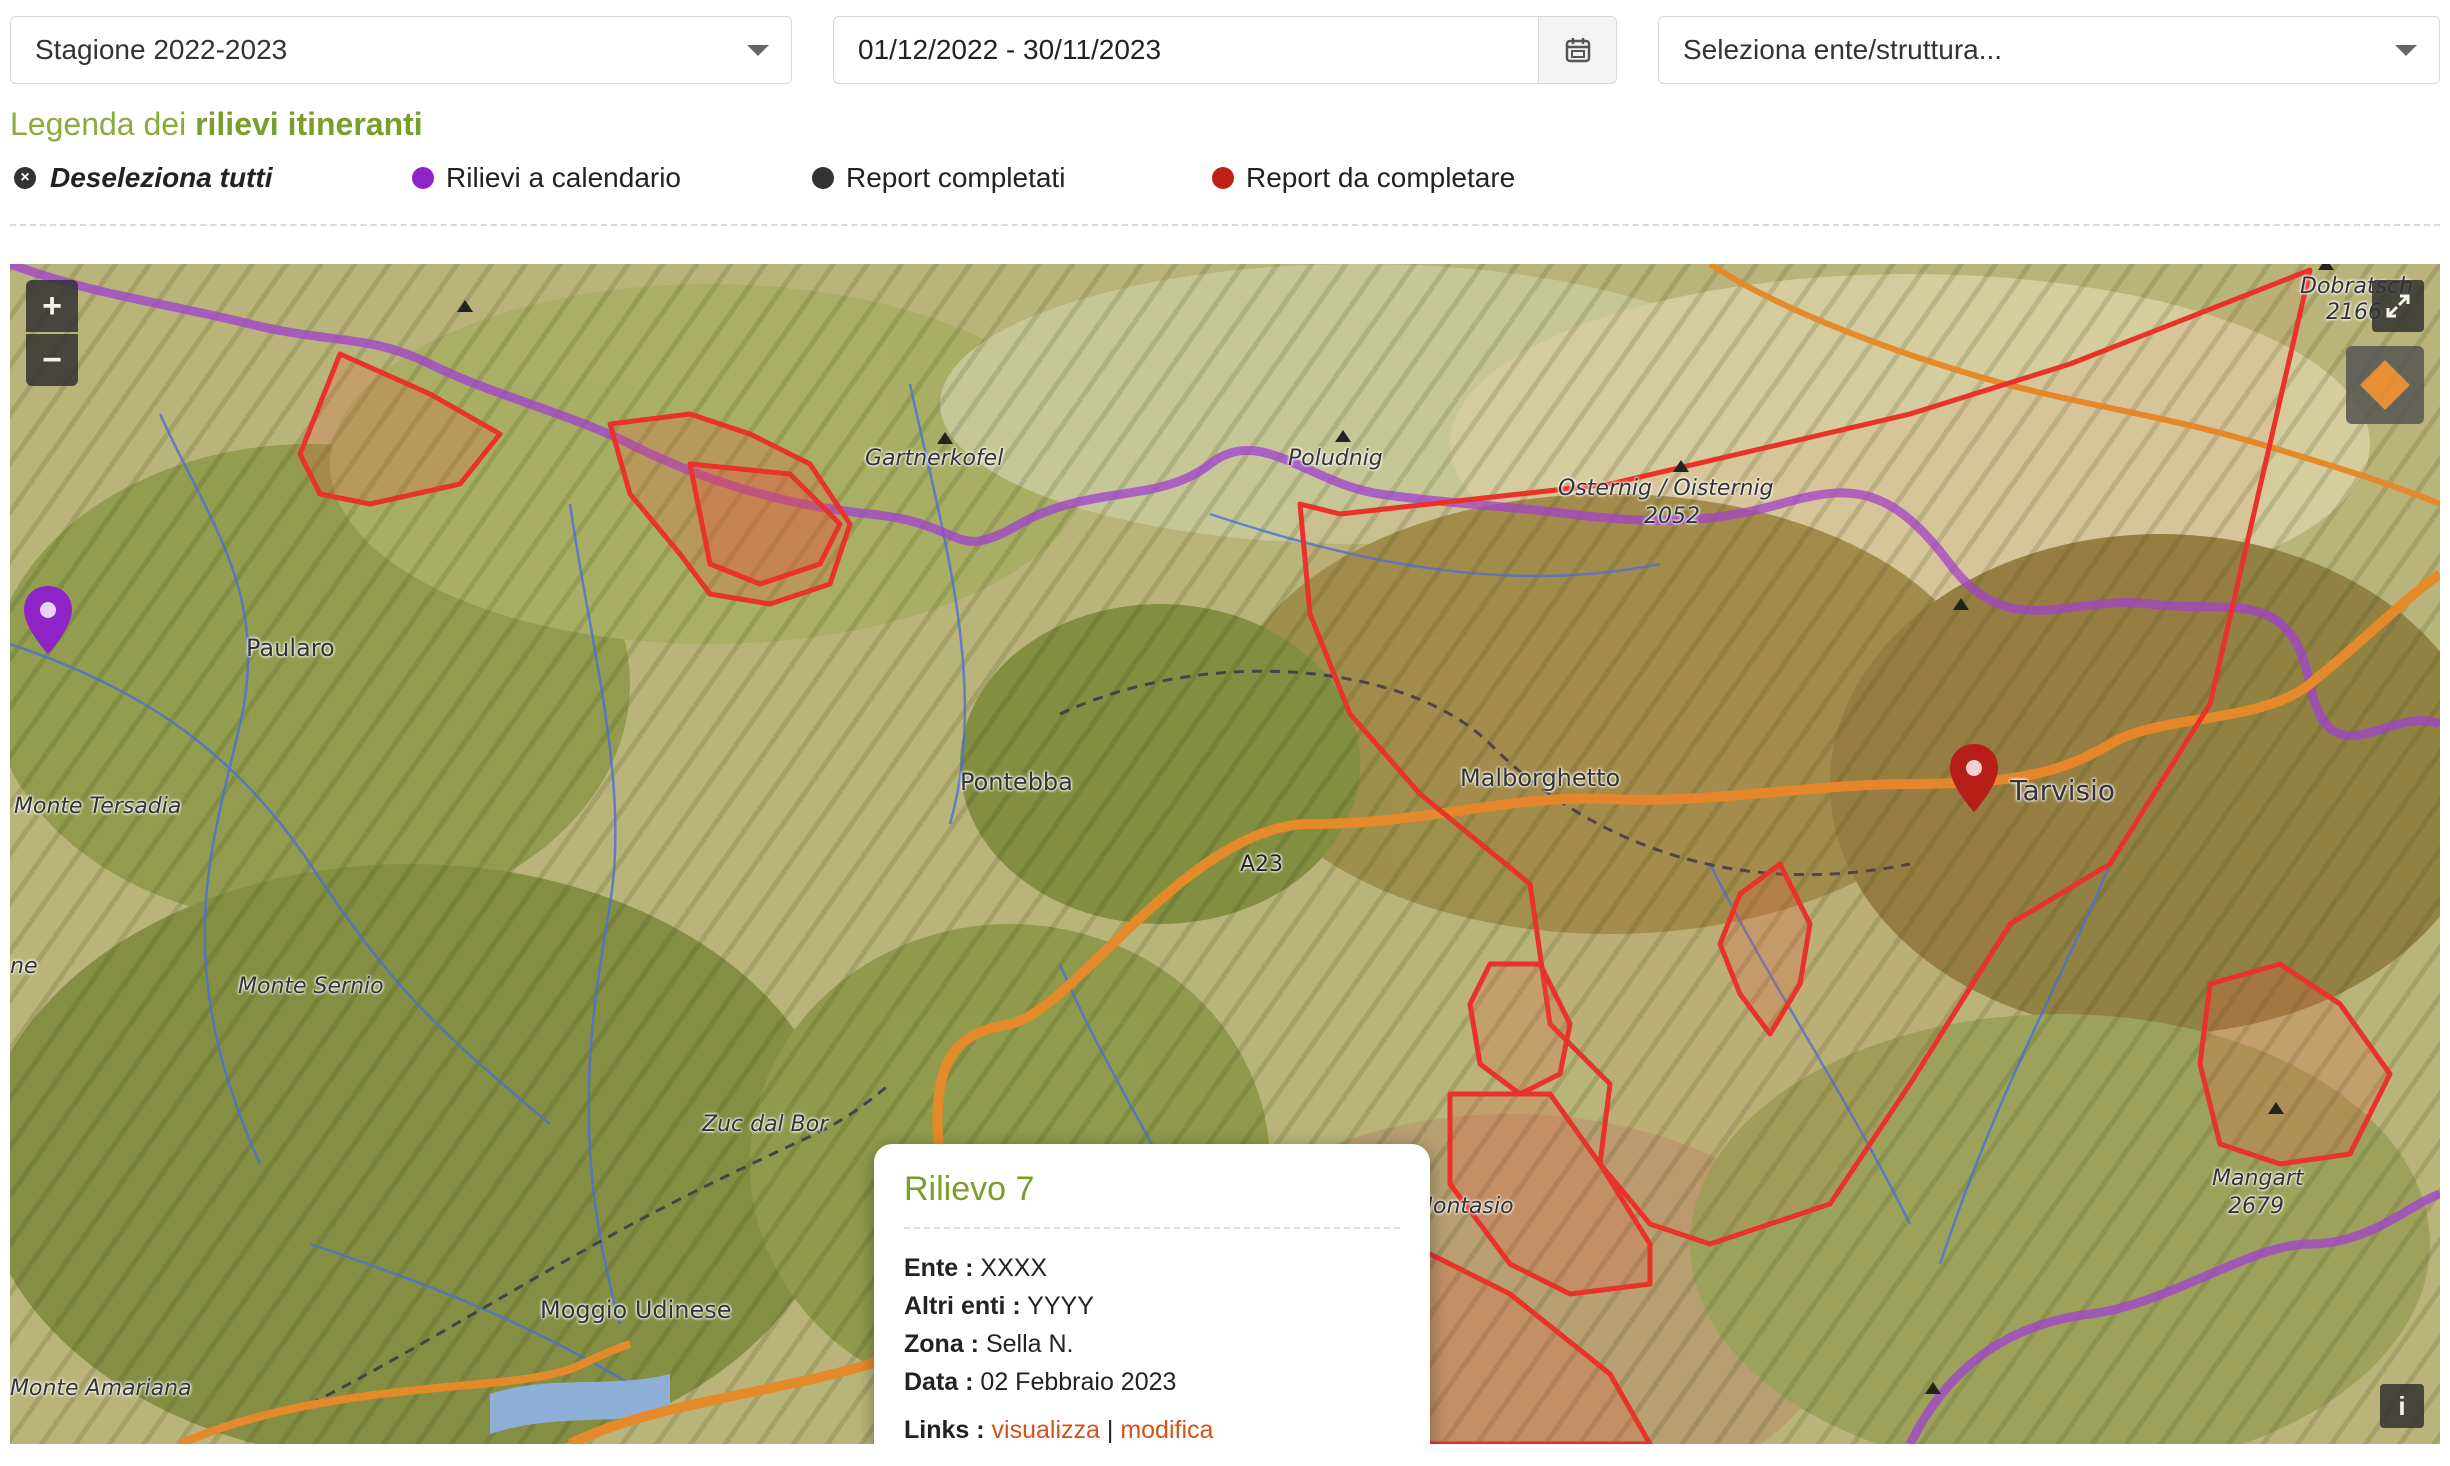 The image size is (2450, 1466). I want to click on purple-dot-icon, so click(423, 178).